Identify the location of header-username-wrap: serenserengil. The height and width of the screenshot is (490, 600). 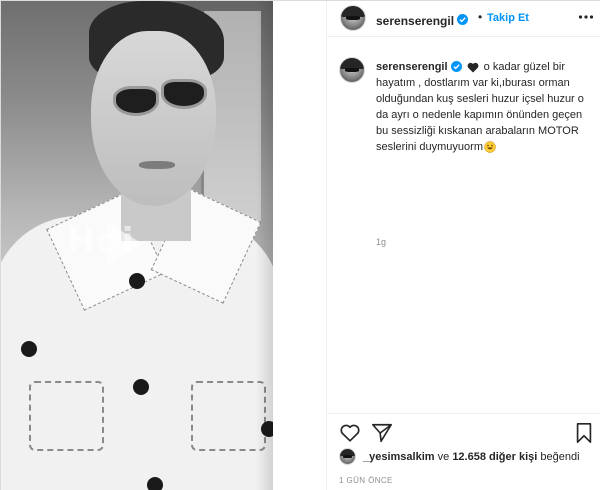
(422, 21).